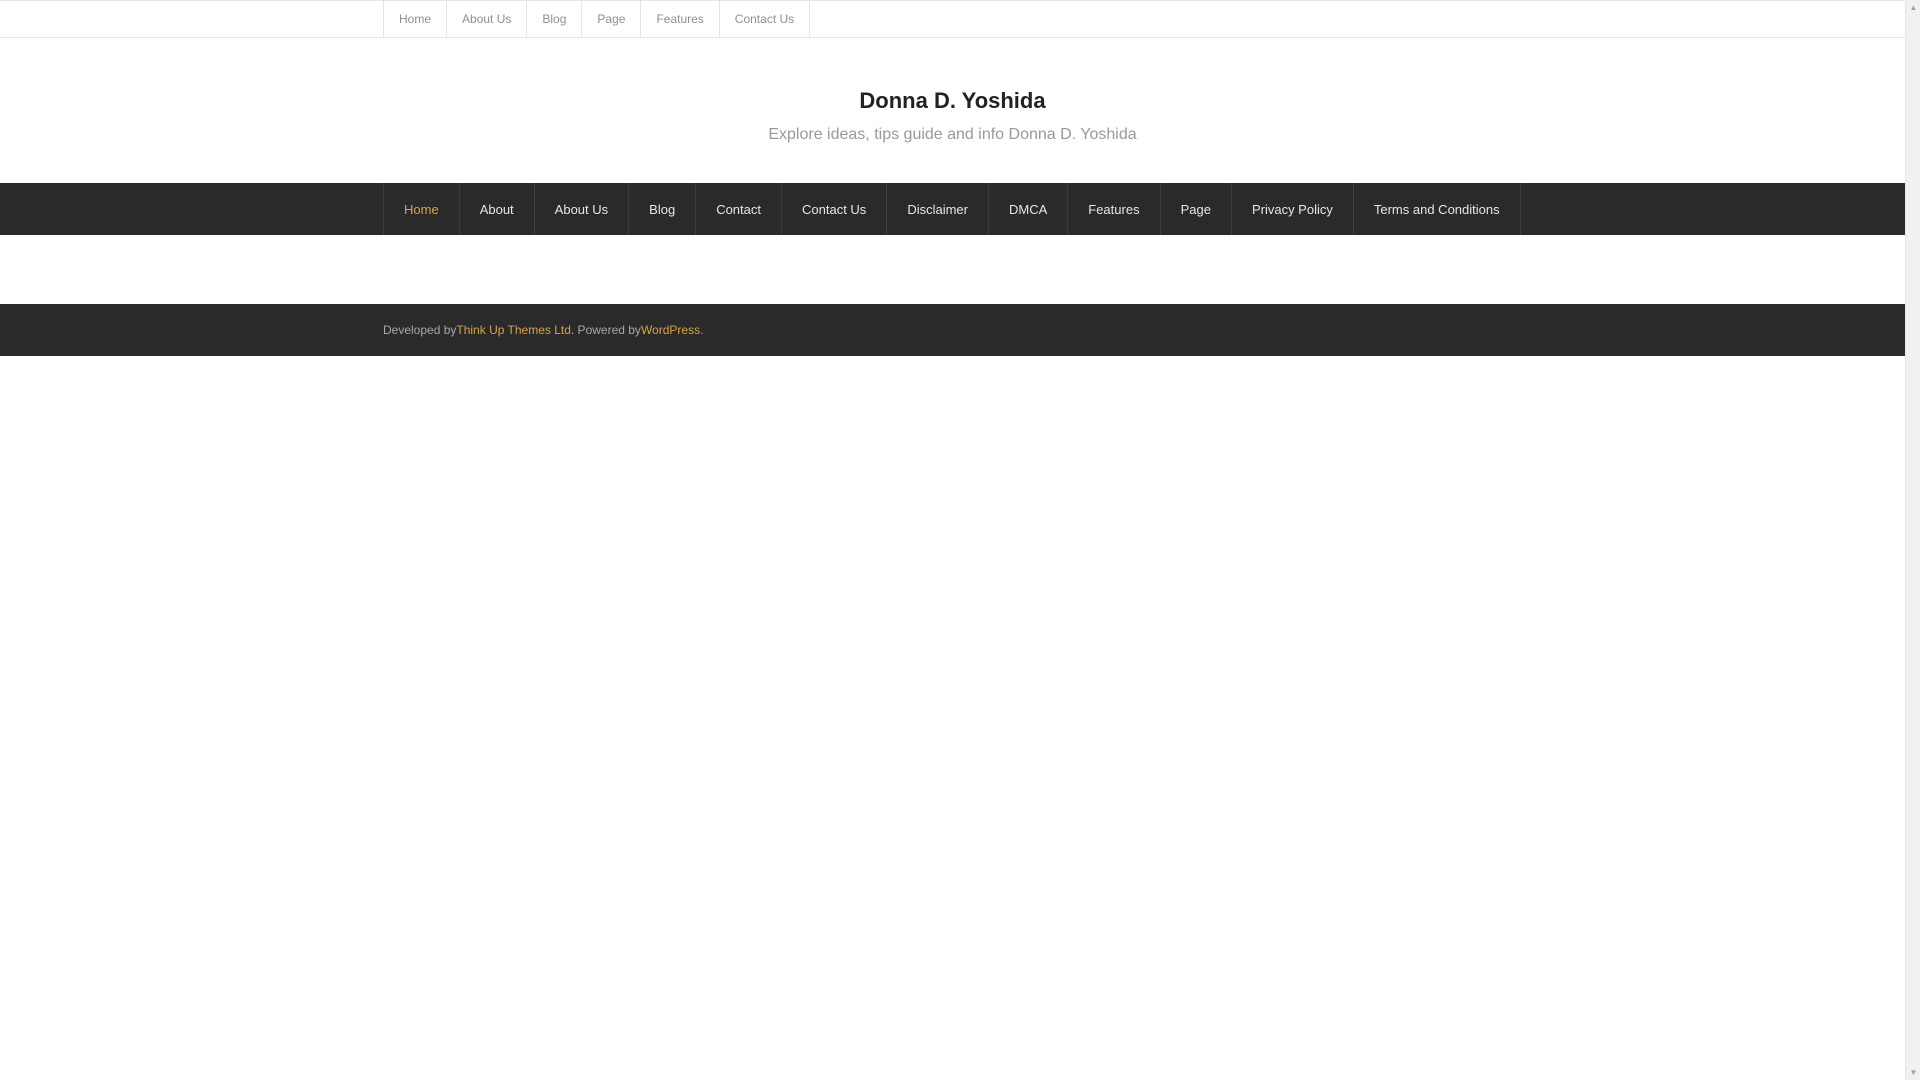  Describe the element at coordinates (663, 209) in the screenshot. I see `main-menu-item-blog: Blog` at that location.